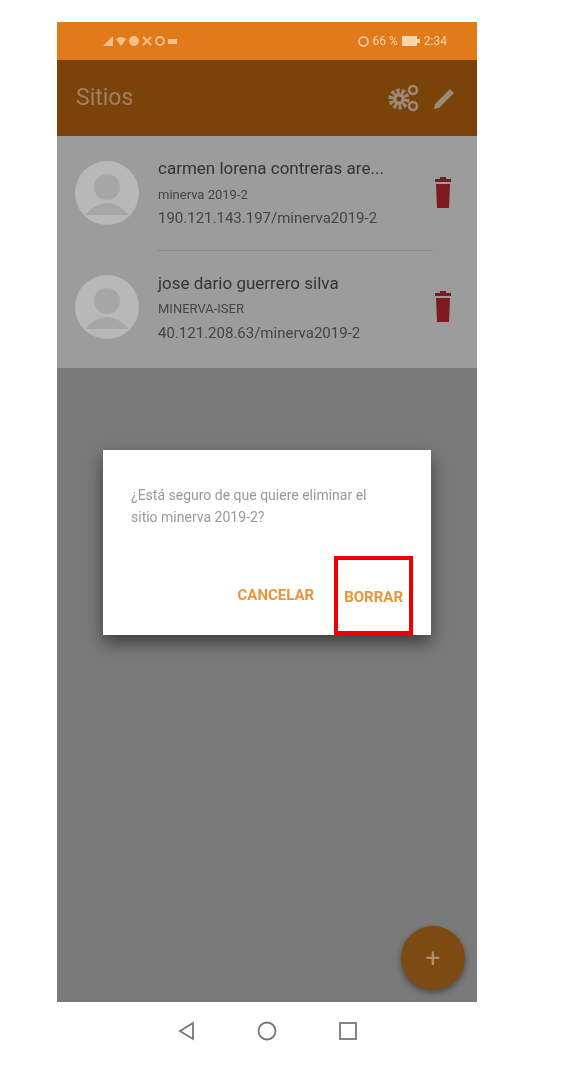 Image resolution: width=574 pixels, height=1082 pixels. What do you see at coordinates (267, 1031) in the screenshot?
I see `home-icon` at bounding box center [267, 1031].